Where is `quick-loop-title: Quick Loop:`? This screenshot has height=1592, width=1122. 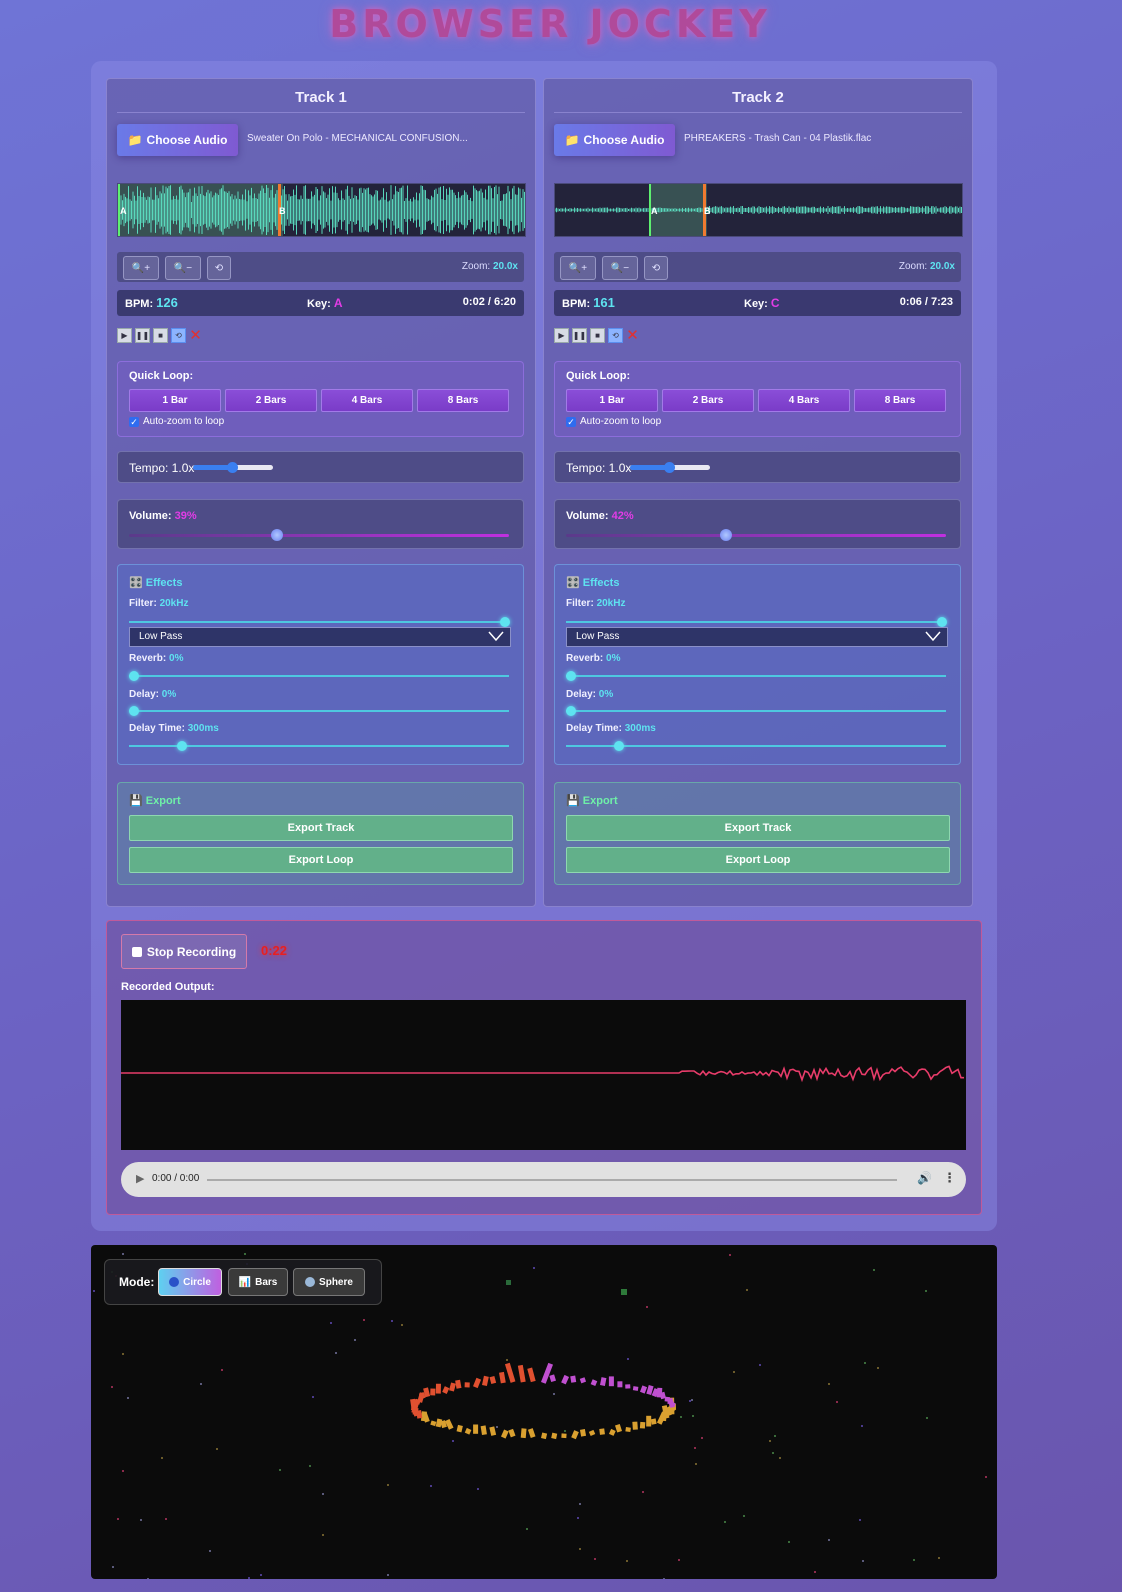 quick-loop-title: Quick Loop: is located at coordinates (161, 376).